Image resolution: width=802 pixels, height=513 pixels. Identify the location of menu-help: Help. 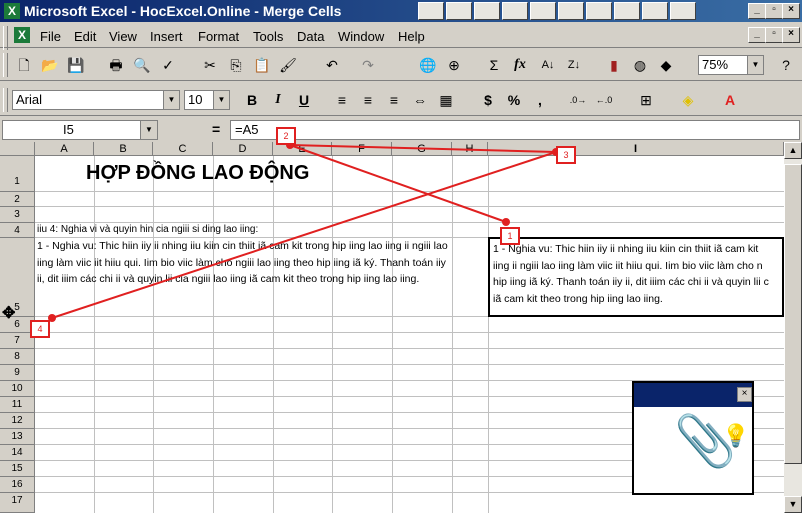
(411, 36).